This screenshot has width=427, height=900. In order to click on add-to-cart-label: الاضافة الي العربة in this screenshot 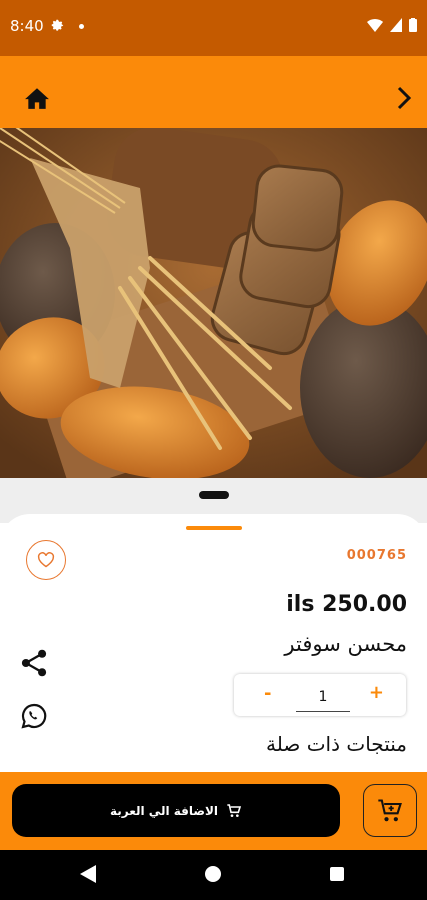, I will do `click(164, 810)`.